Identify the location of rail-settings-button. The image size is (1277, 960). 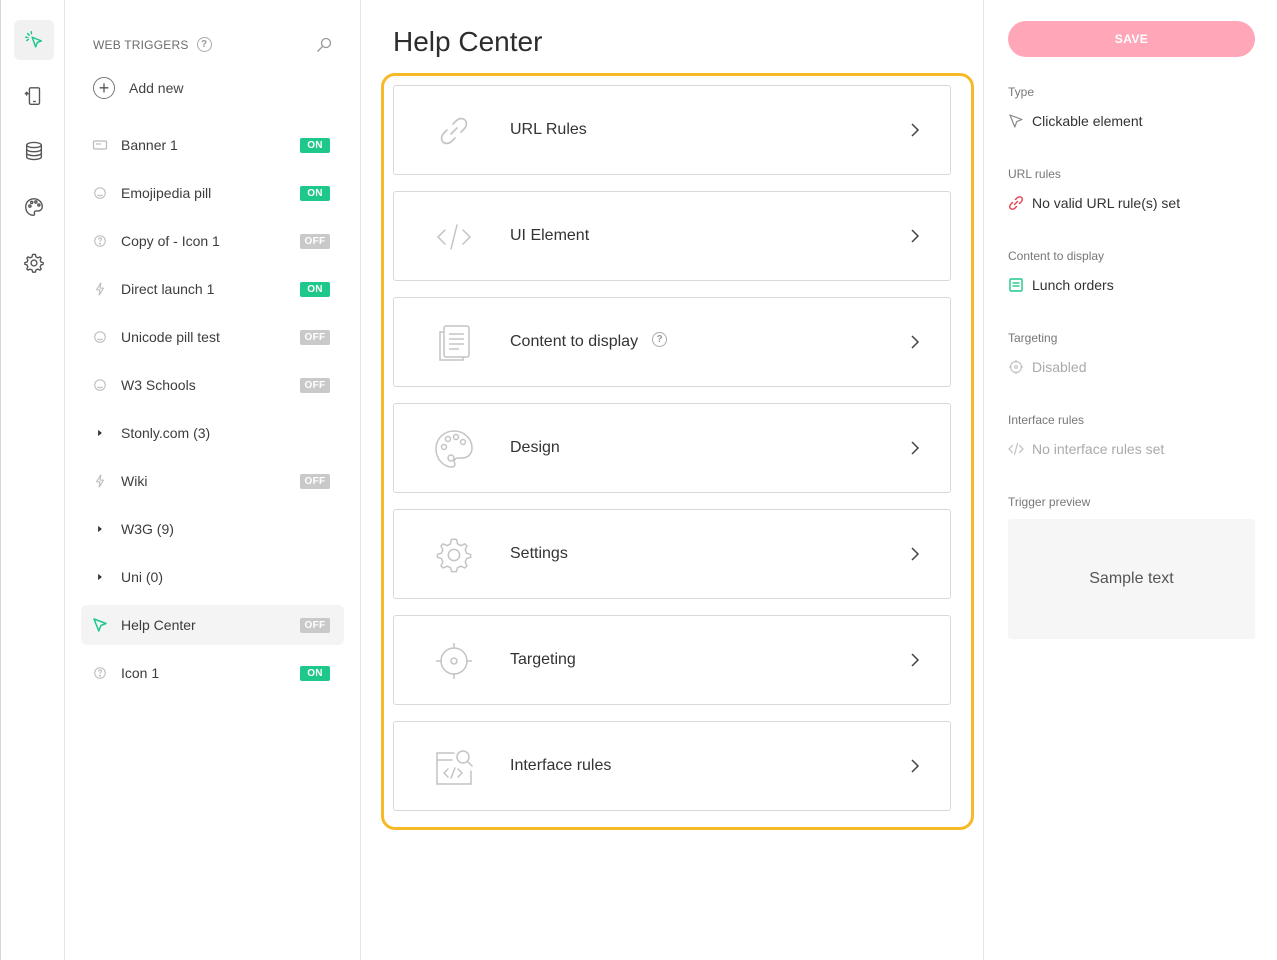
(34, 263).